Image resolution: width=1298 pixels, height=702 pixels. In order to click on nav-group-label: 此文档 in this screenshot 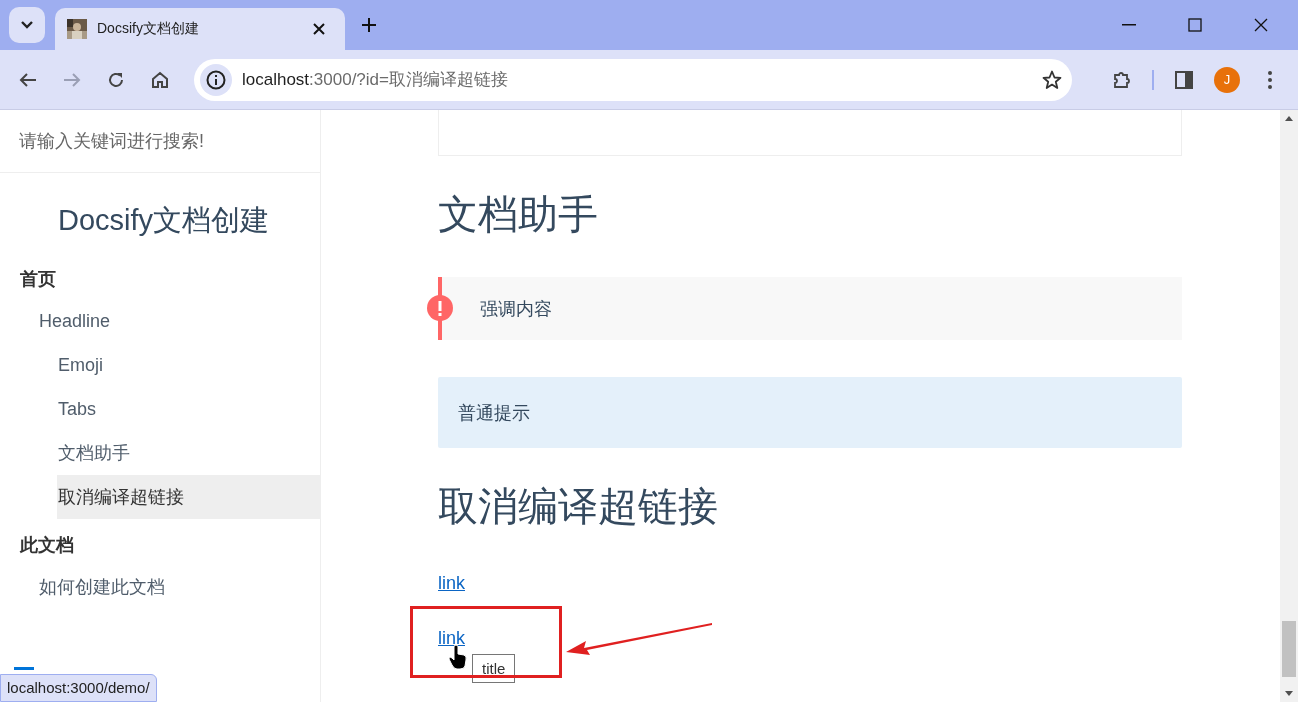, I will do `click(46, 545)`.